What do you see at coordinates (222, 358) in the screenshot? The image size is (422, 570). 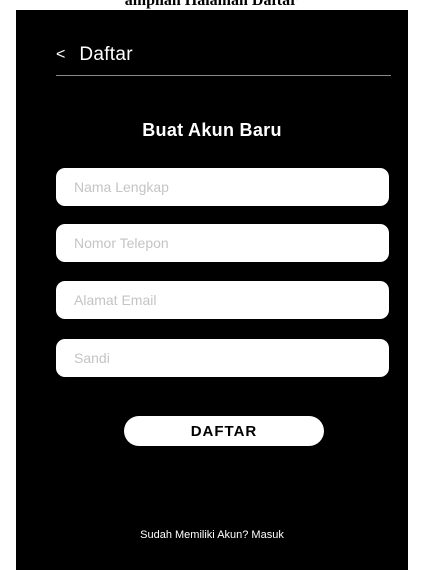 I see `password-input` at bounding box center [222, 358].